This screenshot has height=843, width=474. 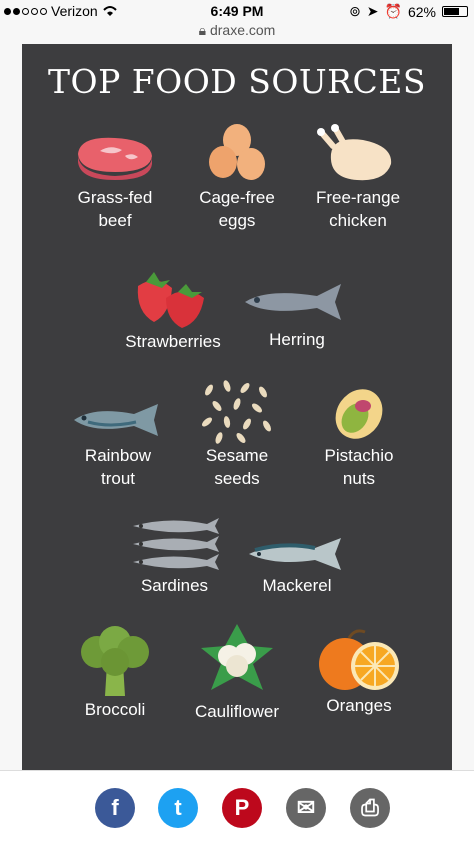 What do you see at coordinates (237, 711) in the screenshot?
I see `food-label: Cauliflower` at bounding box center [237, 711].